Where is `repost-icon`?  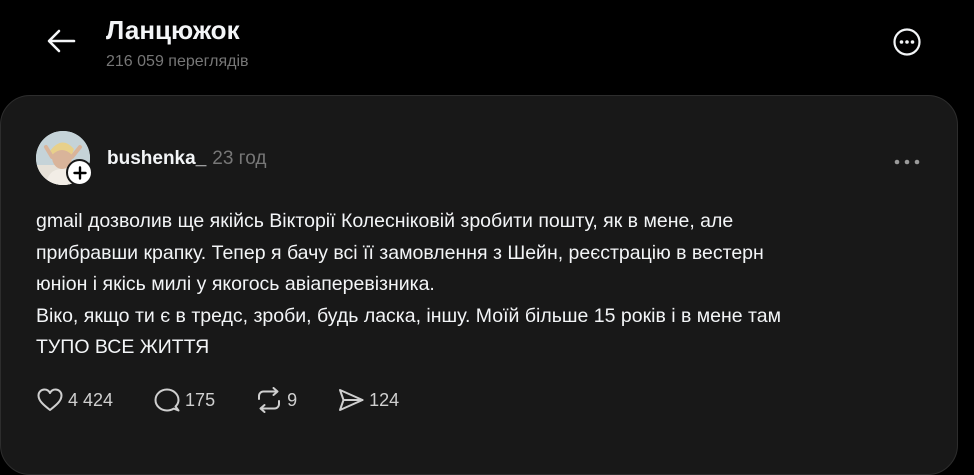
repost-icon is located at coordinates (269, 400).